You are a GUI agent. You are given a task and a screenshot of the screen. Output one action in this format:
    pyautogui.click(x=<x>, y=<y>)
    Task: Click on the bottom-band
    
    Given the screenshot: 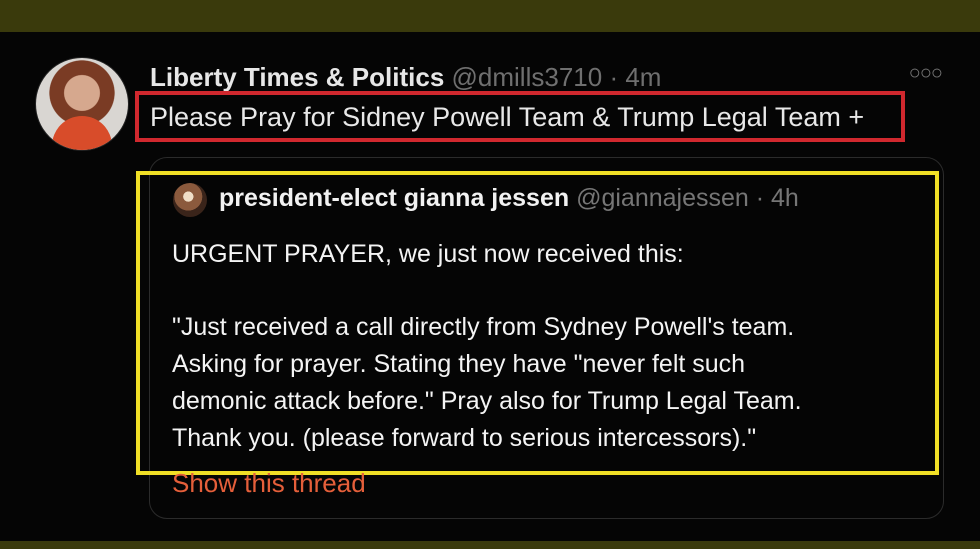 What is the action you would take?
    pyautogui.click(x=490, y=545)
    